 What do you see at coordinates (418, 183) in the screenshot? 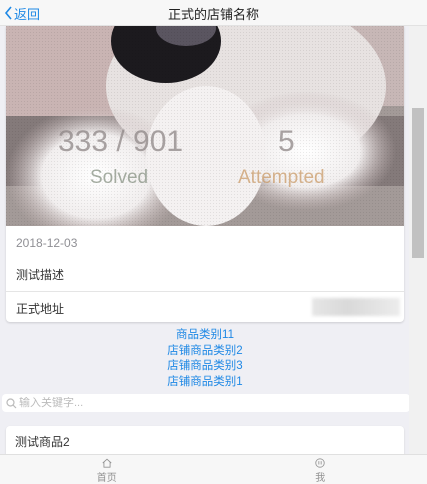
I see `scrollbar-thumb` at bounding box center [418, 183].